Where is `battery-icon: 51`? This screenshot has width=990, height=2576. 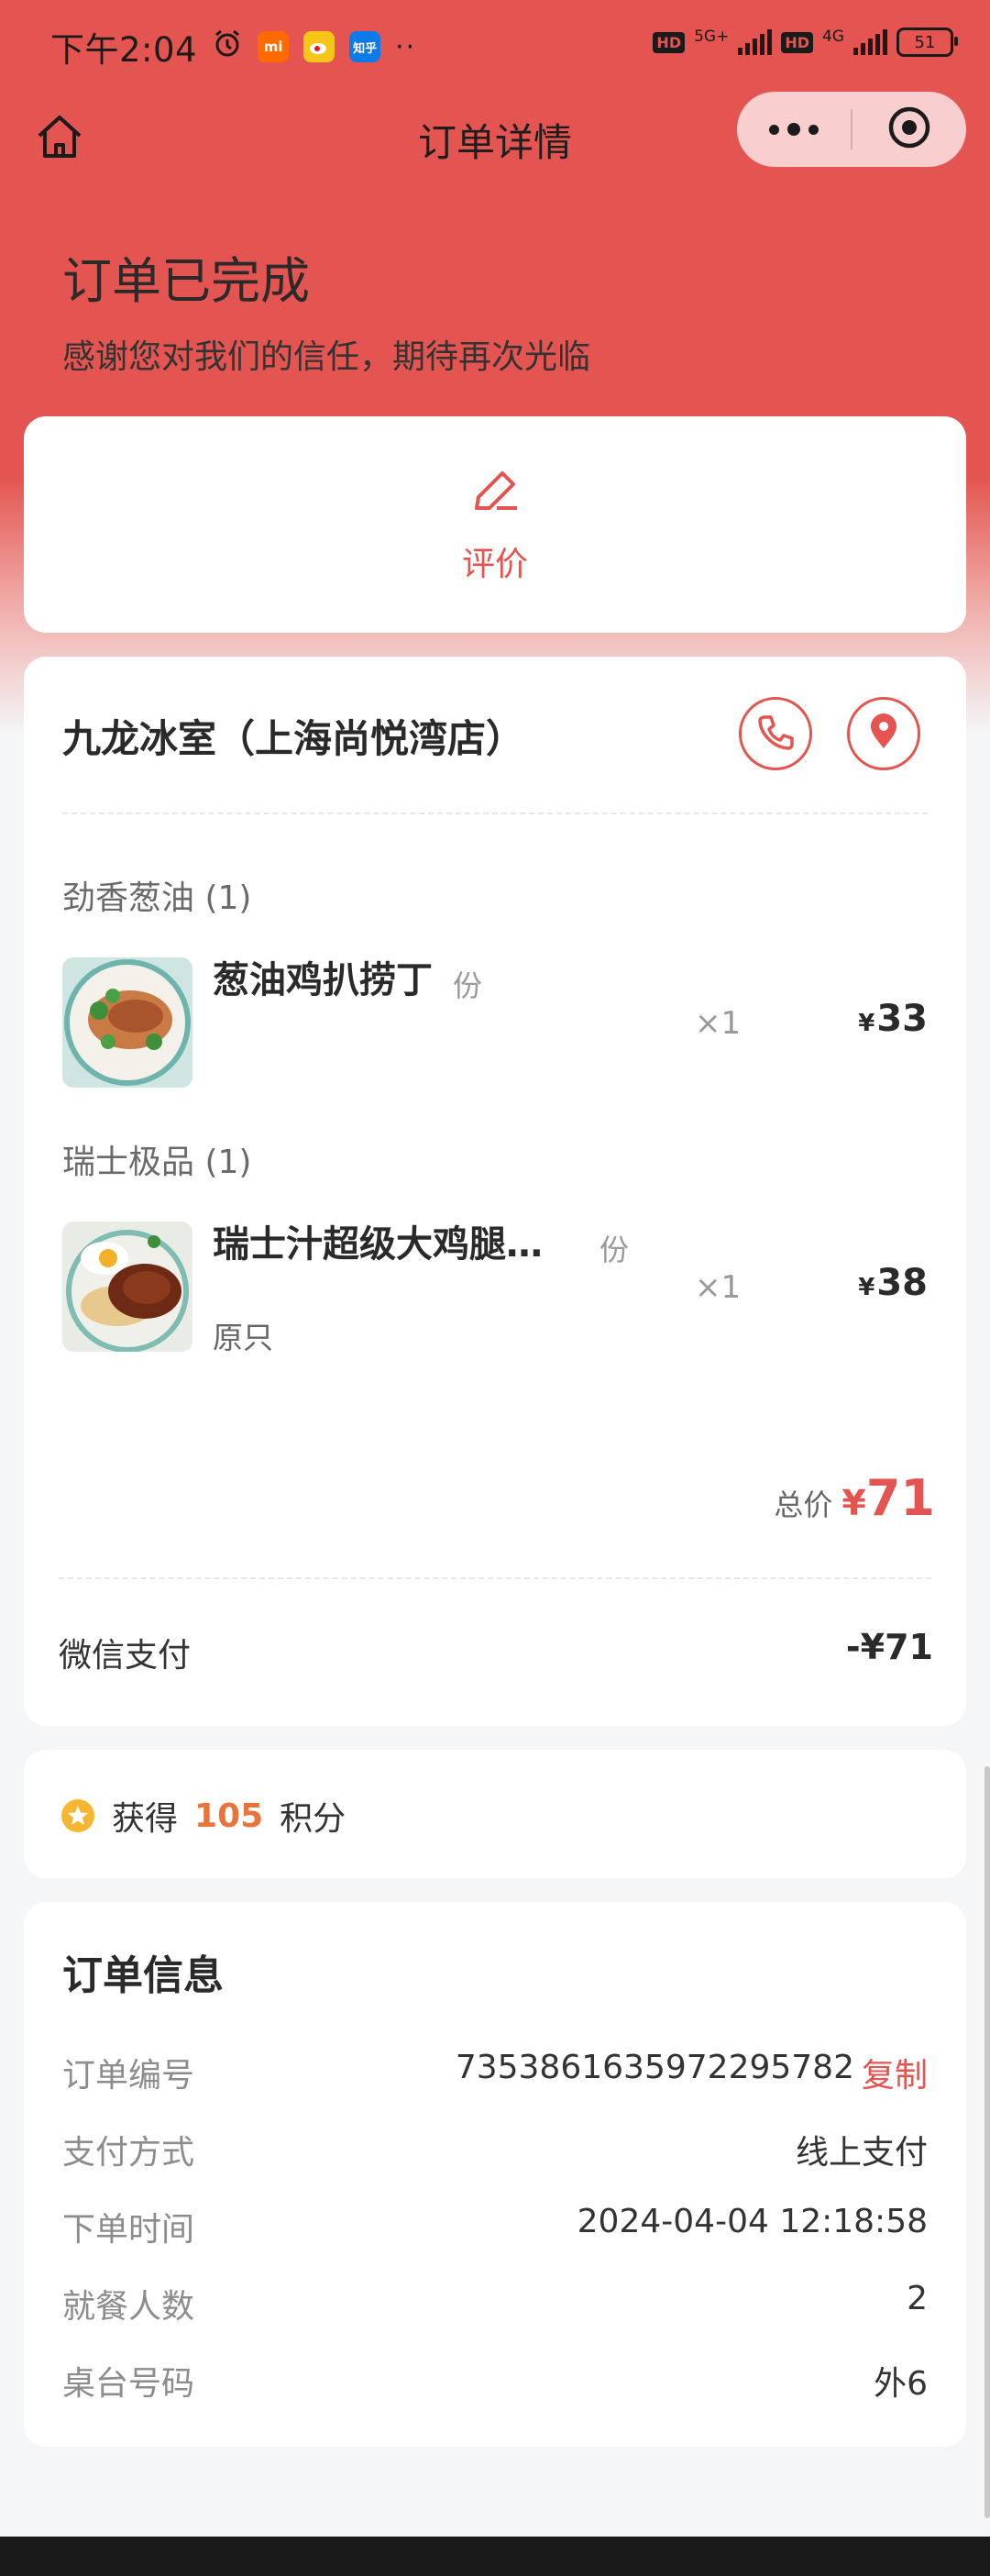
battery-icon: 51 is located at coordinates (927, 42).